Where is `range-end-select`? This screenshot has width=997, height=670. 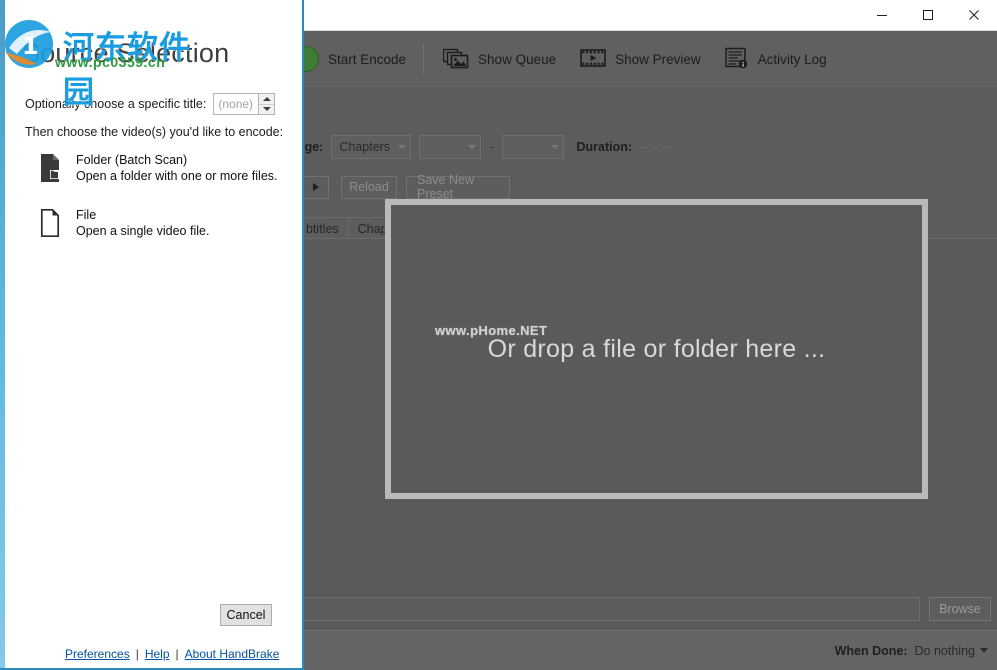 range-end-select is located at coordinates (532, 147).